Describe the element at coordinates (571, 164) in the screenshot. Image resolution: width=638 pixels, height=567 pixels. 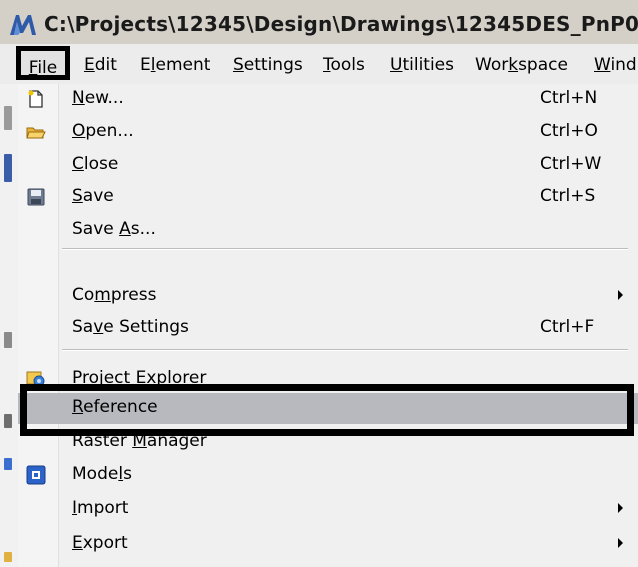
I see `menu-item-shortcut: Ctrl+W` at that location.